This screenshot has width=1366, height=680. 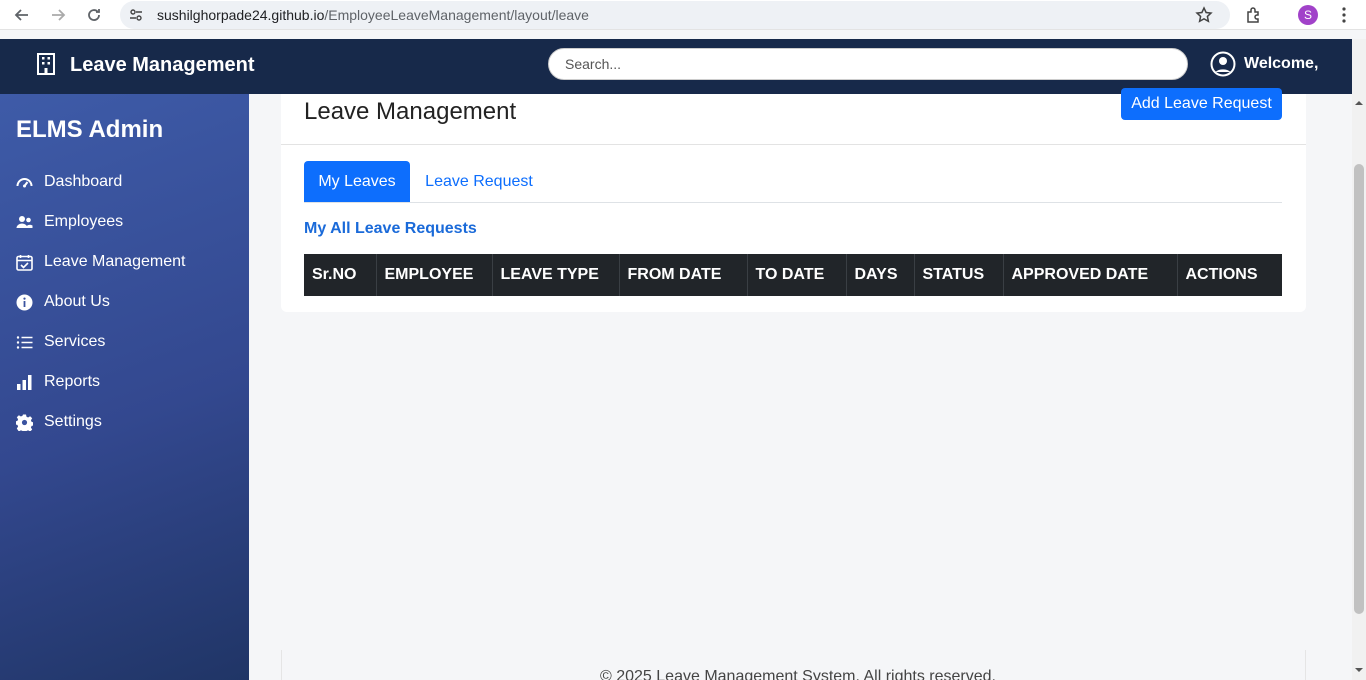 What do you see at coordinates (456, 15) in the screenshot?
I see `url-path: /EmployeeLeaveManagement/layout/leave` at bounding box center [456, 15].